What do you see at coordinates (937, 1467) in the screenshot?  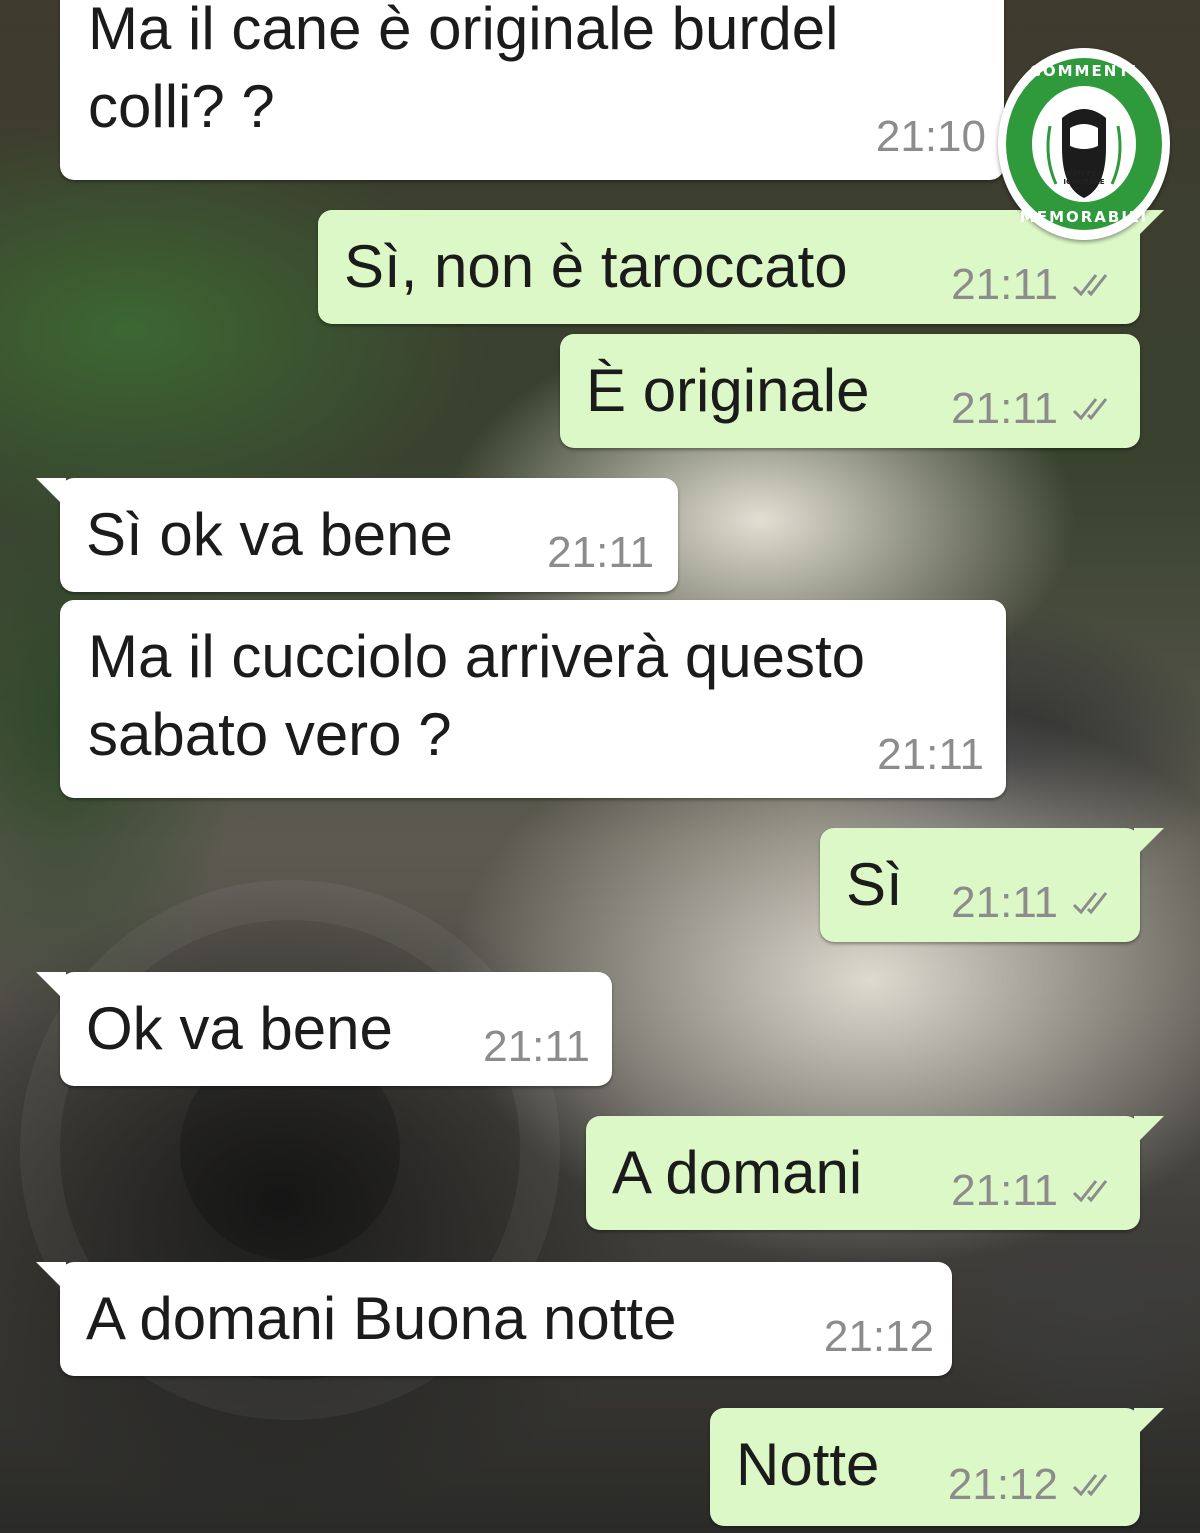 I see `message-bubble-outgoing: Notte 21:12` at bounding box center [937, 1467].